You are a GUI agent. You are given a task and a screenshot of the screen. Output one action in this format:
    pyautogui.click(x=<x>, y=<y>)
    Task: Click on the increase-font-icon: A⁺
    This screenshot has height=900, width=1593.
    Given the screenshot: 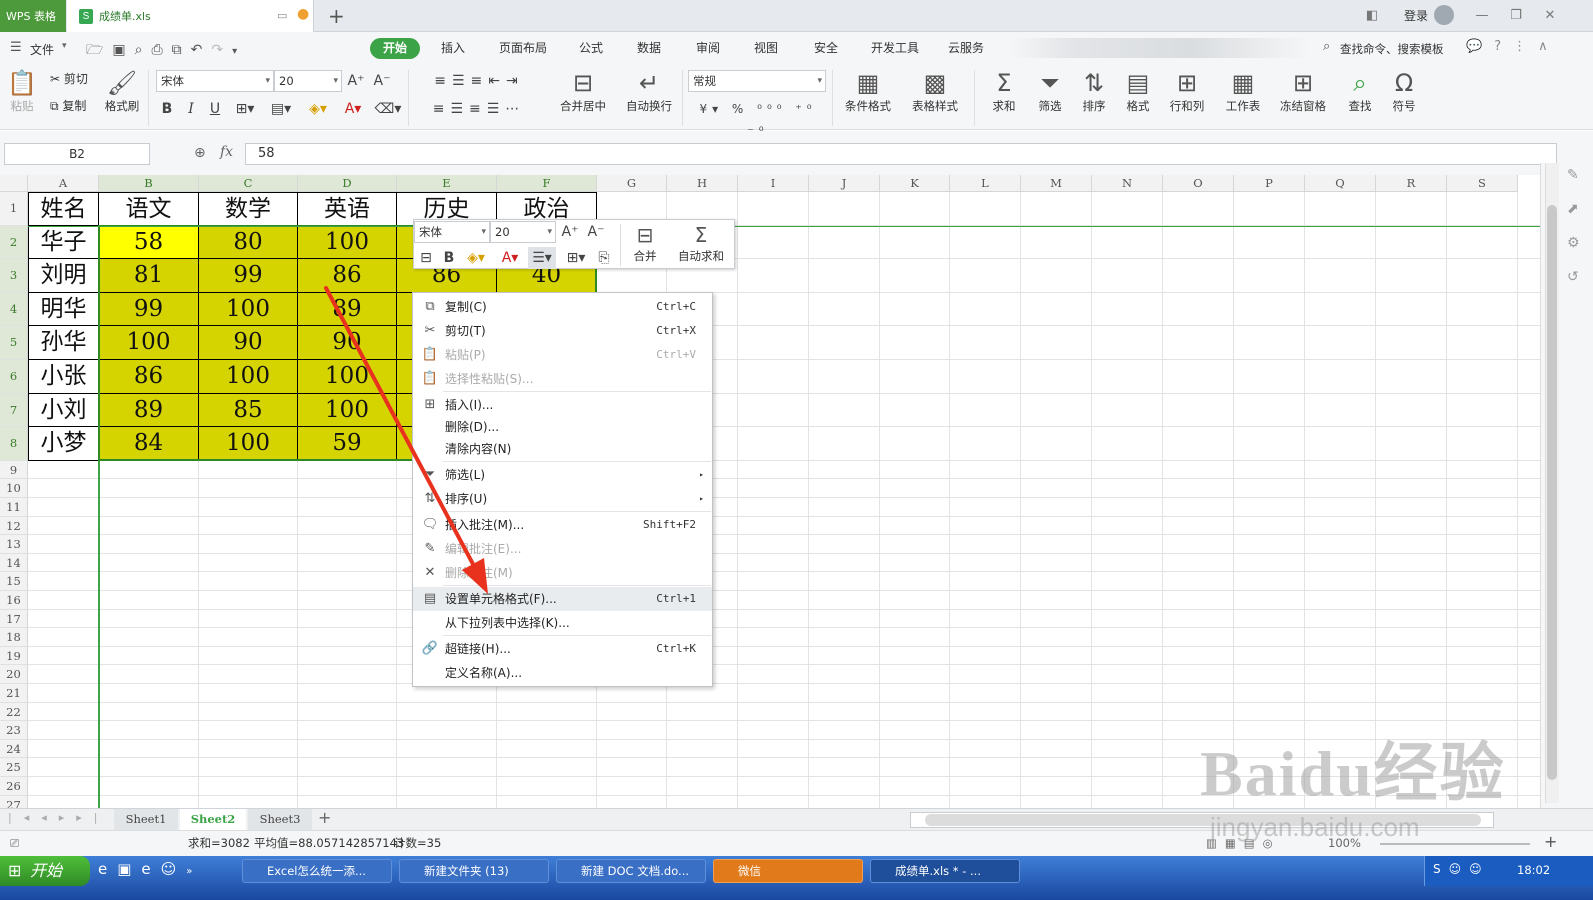 What is the action you would take?
    pyautogui.click(x=356, y=81)
    